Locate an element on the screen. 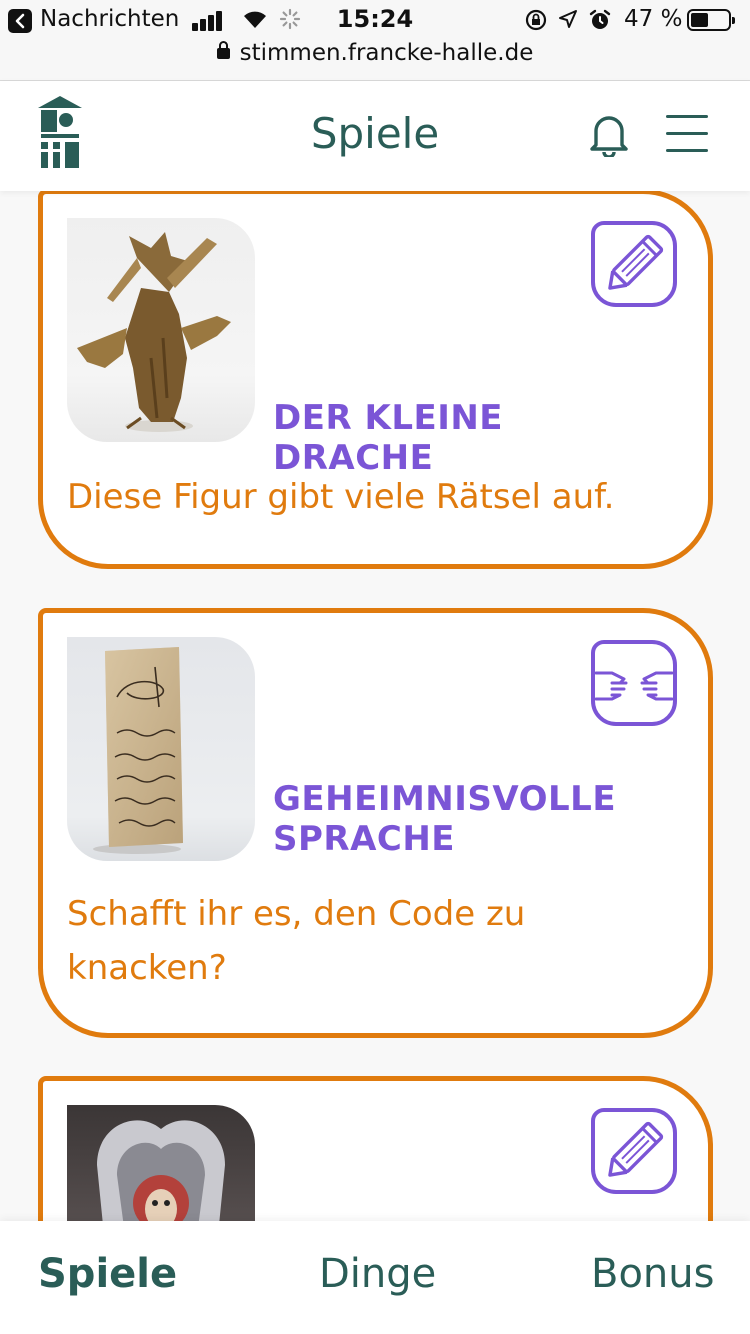 This screenshot has width=750, height=1334. ornate-carved-frame-photo is located at coordinates (161, 1163).